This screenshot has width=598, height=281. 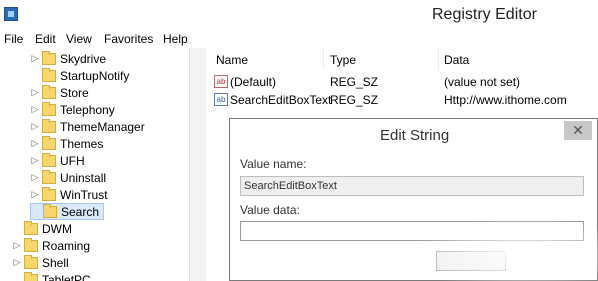 I want to click on tree-item-skydrive: ▷ Skydrive, so click(x=68, y=58).